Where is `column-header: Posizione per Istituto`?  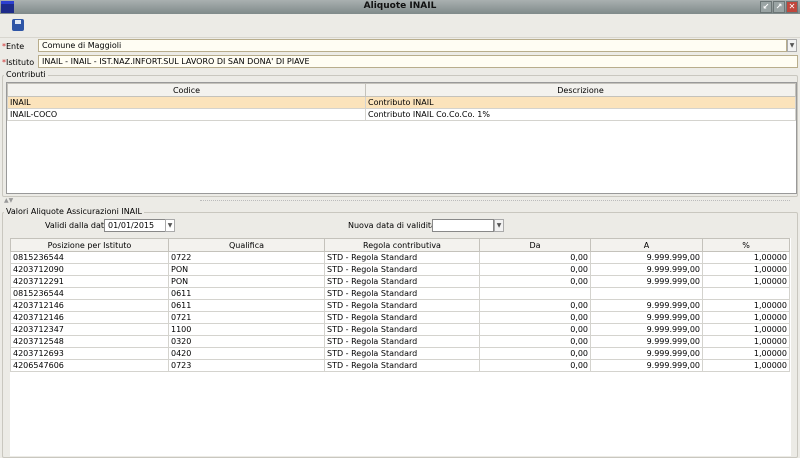 column-header: Posizione per Istituto is located at coordinates (89, 245).